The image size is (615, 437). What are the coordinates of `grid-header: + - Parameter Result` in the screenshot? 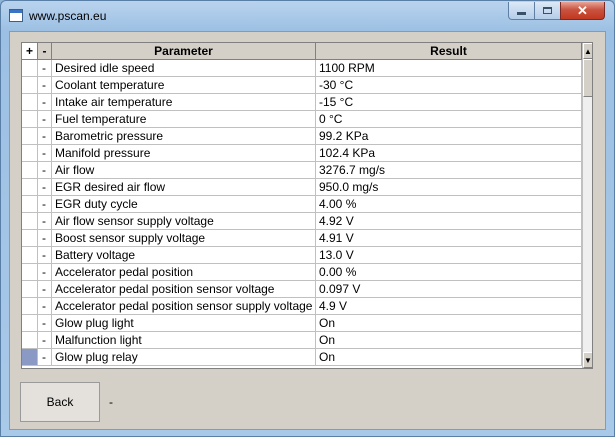 It's located at (302, 51).